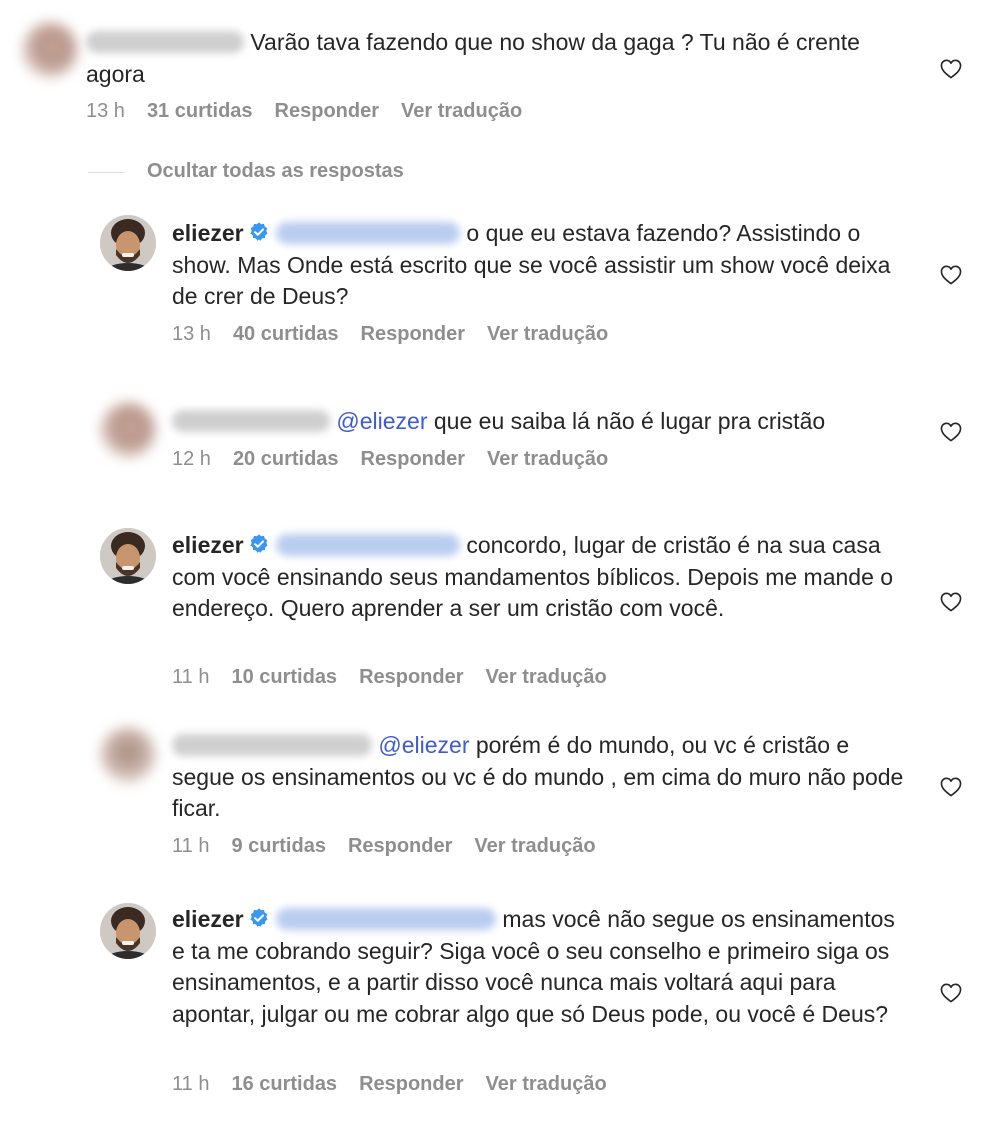 The height and width of the screenshot is (1123, 984). Describe the element at coordinates (278, 846) in the screenshot. I see `likes-count: 9 curtidas` at that location.